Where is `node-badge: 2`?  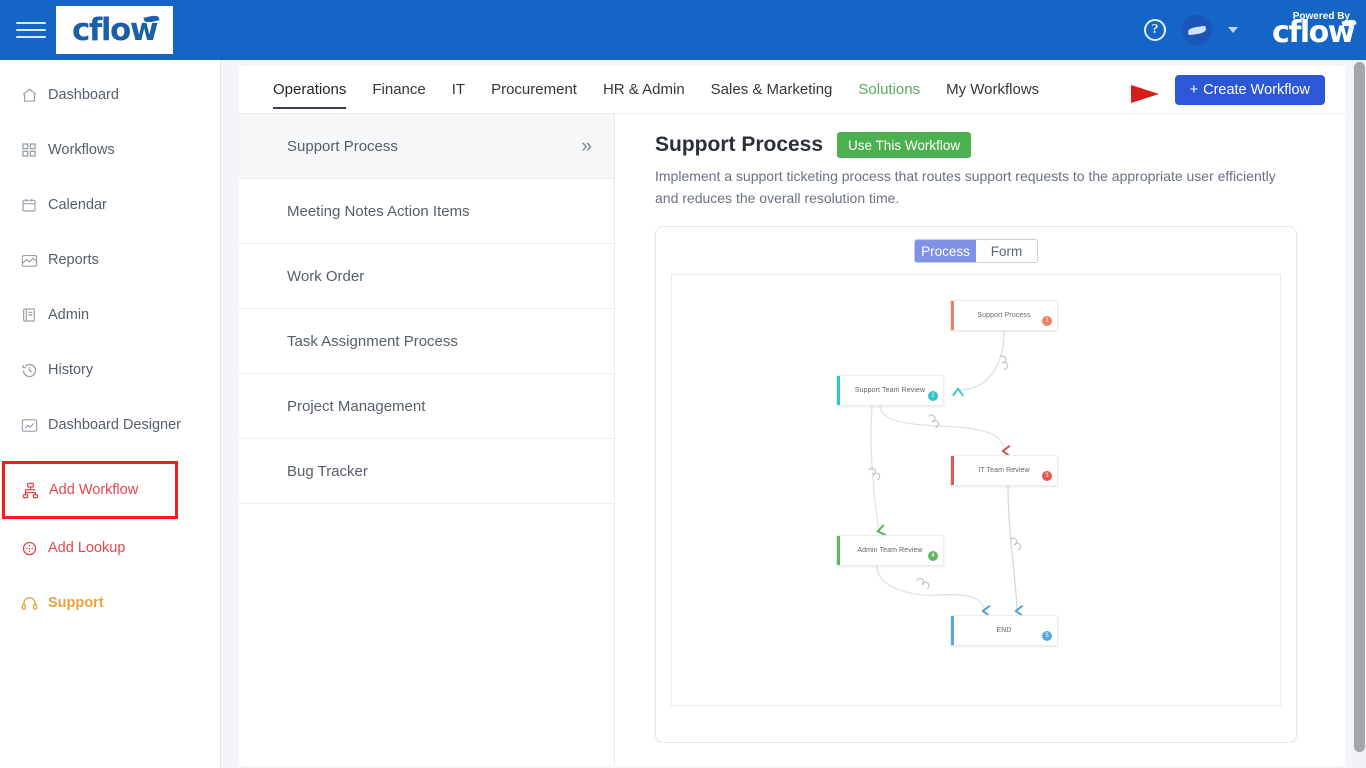 node-badge: 2 is located at coordinates (933, 396).